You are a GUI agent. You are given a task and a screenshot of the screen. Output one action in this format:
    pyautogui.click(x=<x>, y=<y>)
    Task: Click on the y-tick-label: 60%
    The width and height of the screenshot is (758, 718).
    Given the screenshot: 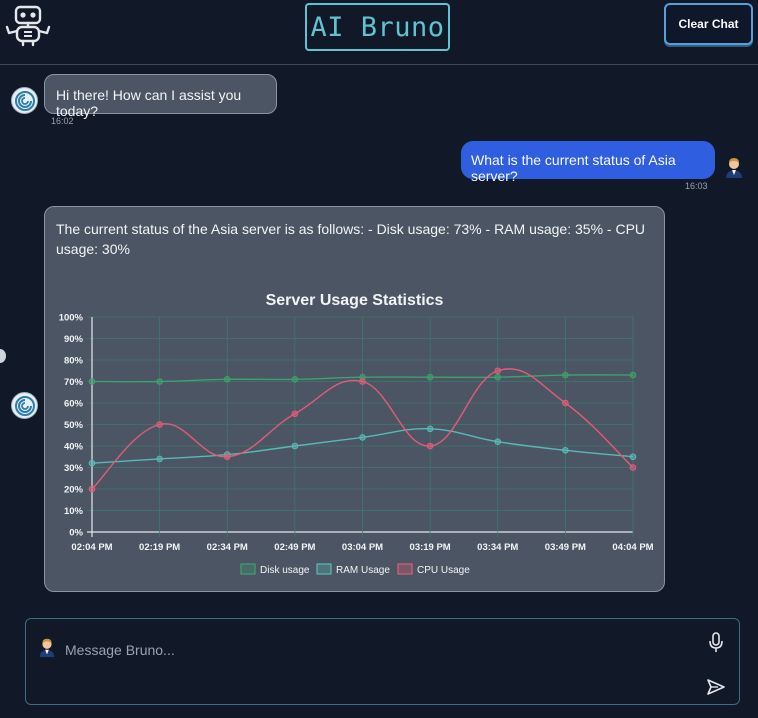 What is the action you would take?
    pyautogui.click(x=74, y=404)
    